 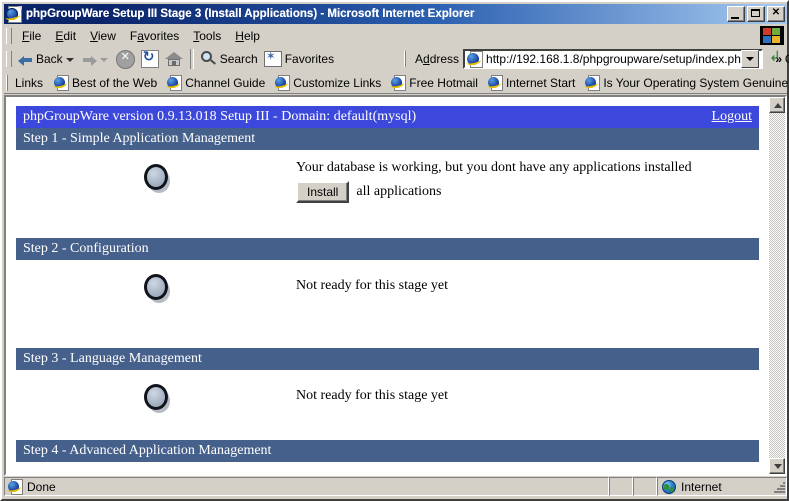 I want to click on menu-bar: File Edit View Favorites Tools Help, so click(x=395, y=36).